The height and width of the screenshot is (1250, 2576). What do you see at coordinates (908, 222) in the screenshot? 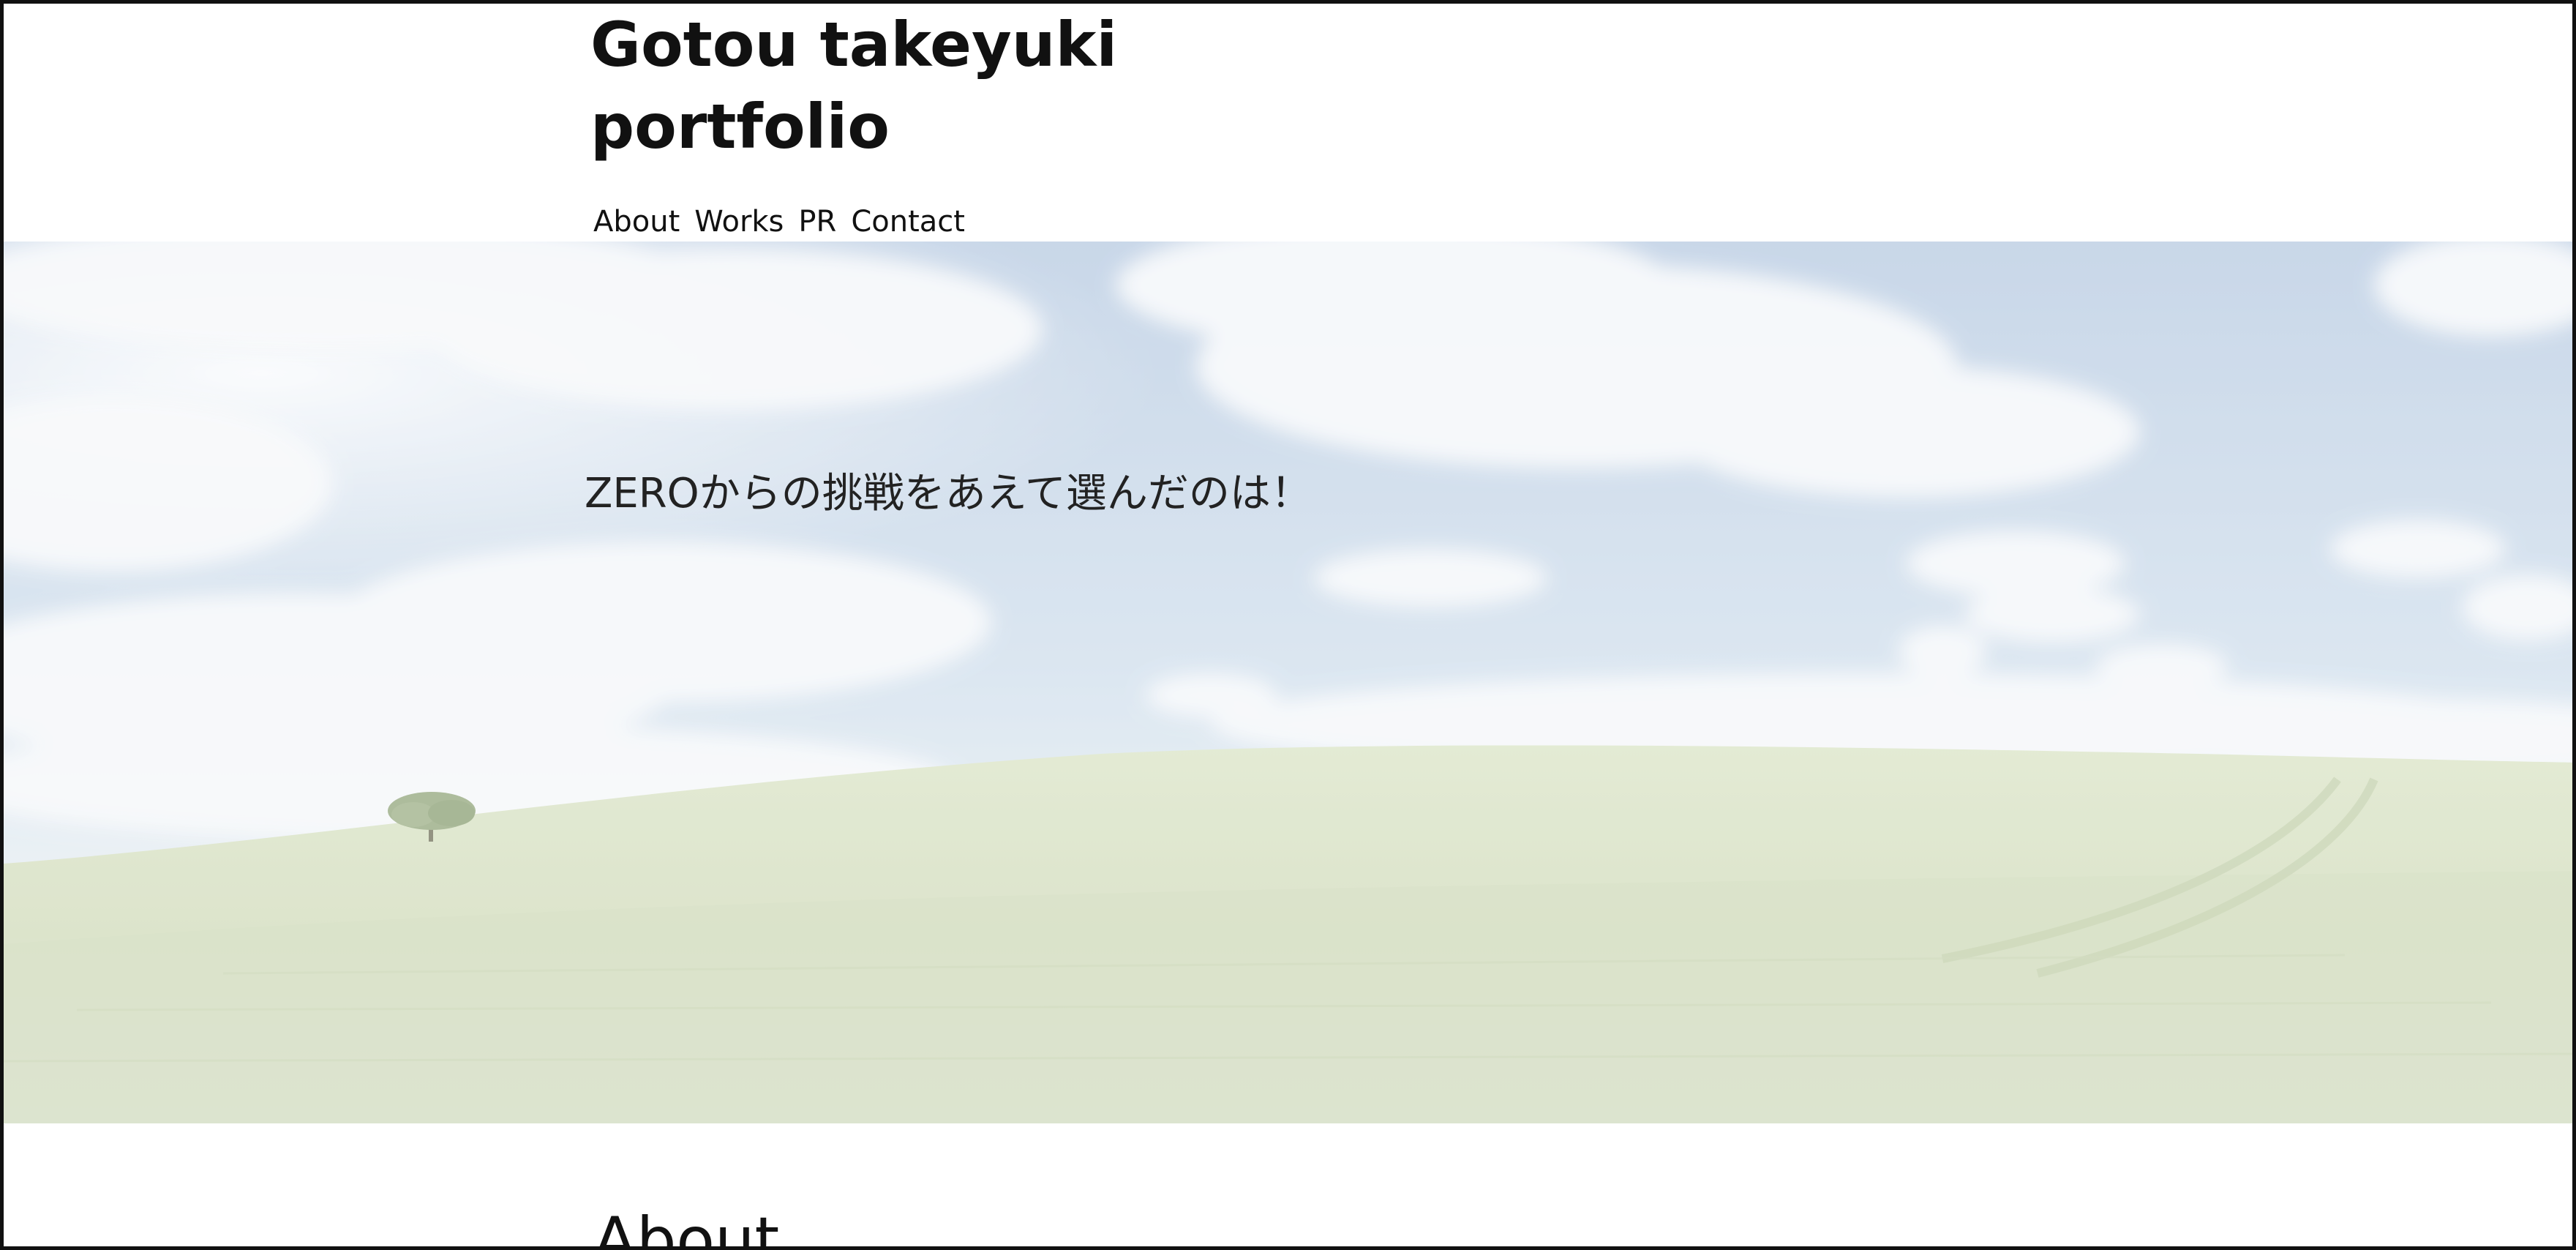
I see `nav-link-contact: Contact` at bounding box center [908, 222].